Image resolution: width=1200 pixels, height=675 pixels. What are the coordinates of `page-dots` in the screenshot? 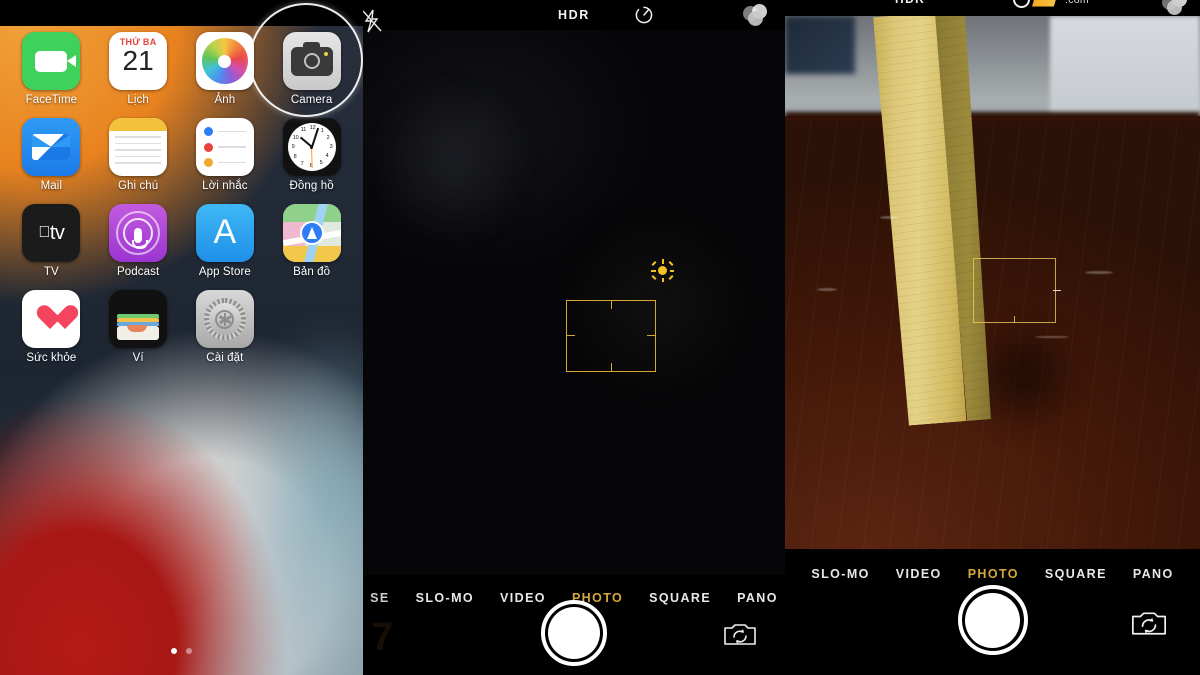 It's located at (181, 651).